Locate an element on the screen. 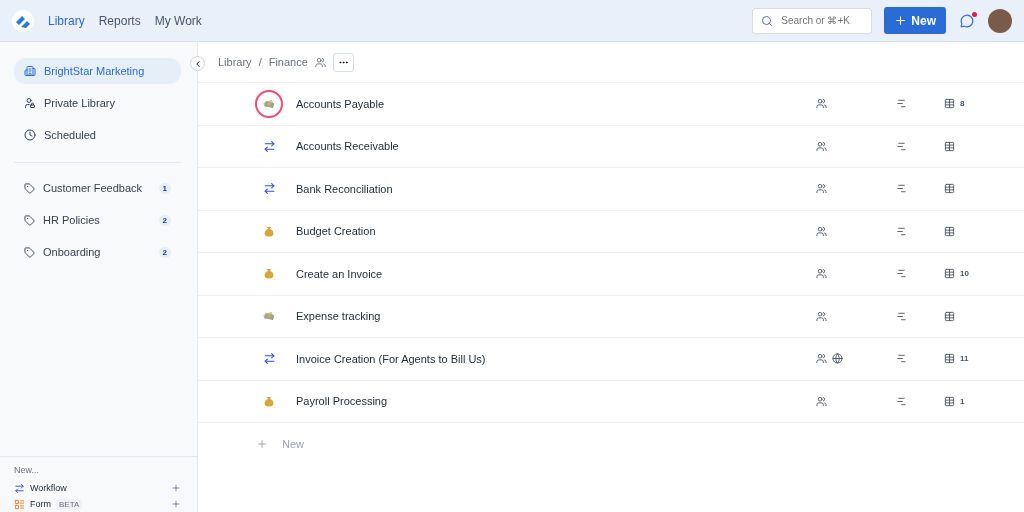 This screenshot has width=1024, height=512. app-logo is located at coordinates (23, 20).